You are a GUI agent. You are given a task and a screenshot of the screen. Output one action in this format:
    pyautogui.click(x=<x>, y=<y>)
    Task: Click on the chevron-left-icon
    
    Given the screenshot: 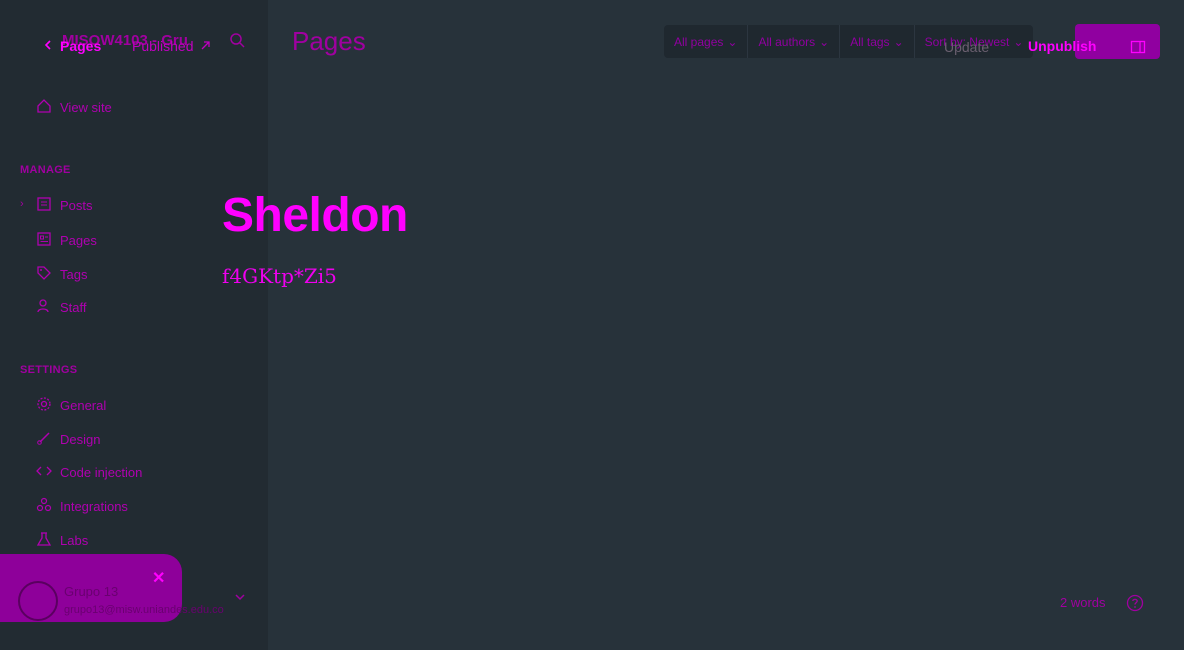 What is the action you would take?
    pyautogui.click(x=48, y=46)
    